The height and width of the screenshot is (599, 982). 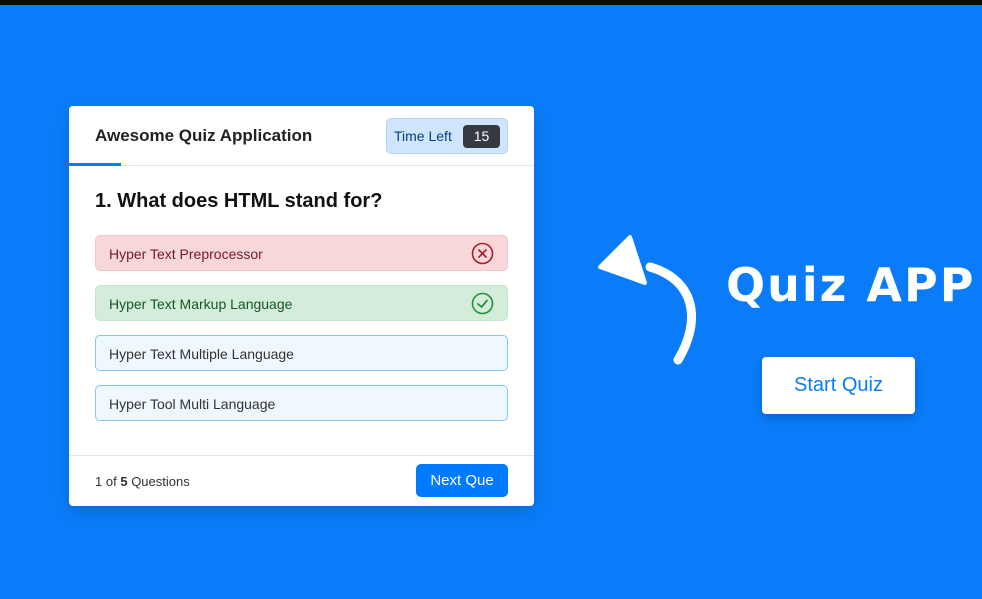 I want to click on next-question-button: Next Que, so click(x=462, y=480).